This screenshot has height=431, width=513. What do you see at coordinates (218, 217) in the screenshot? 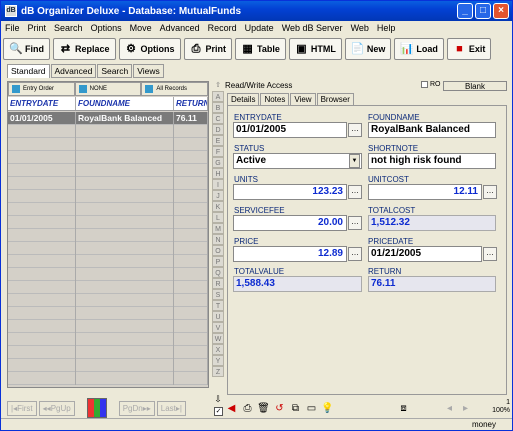
I see `alpha-index-l: L` at bounding box center [218, 217].